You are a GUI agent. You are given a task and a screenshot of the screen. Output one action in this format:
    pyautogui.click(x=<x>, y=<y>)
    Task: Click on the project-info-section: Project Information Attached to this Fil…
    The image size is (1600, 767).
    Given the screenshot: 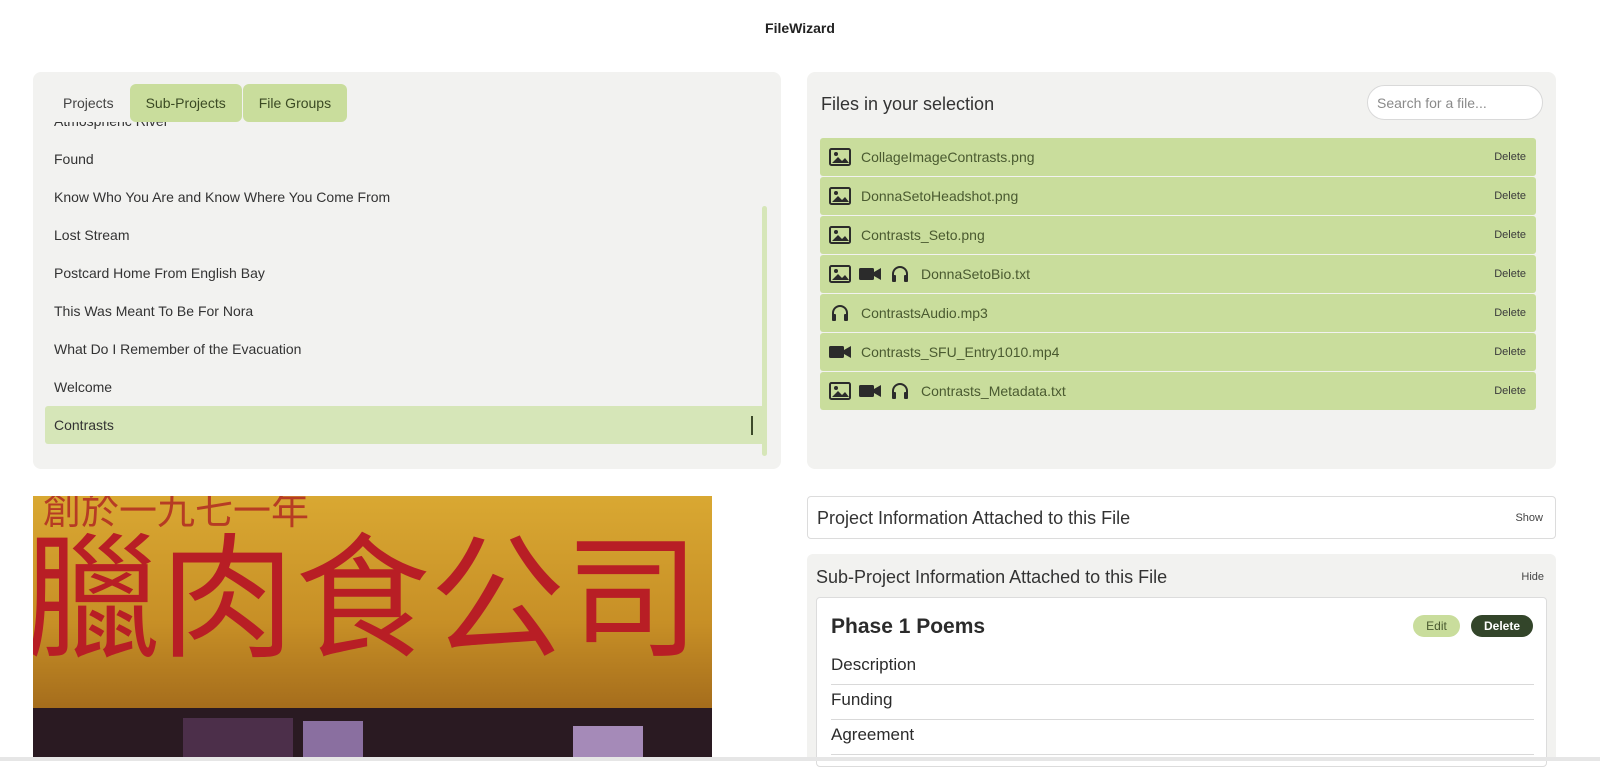 What is the action you would take?
    pyautogui.click(x=1181, y=517)
    